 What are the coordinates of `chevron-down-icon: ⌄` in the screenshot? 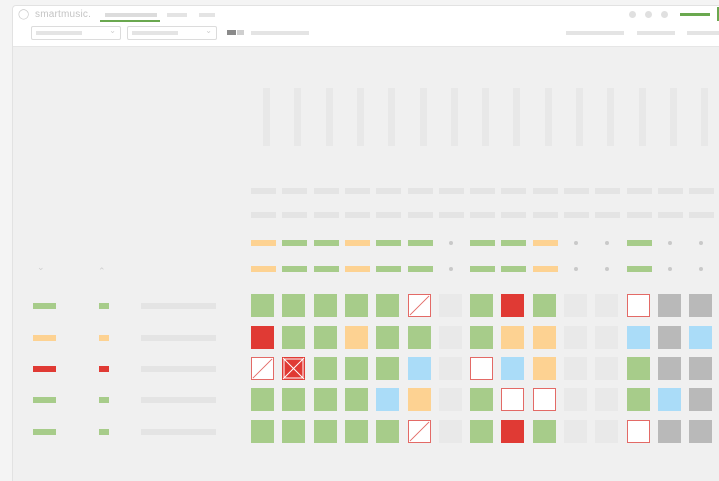 It's located at (41, 267).